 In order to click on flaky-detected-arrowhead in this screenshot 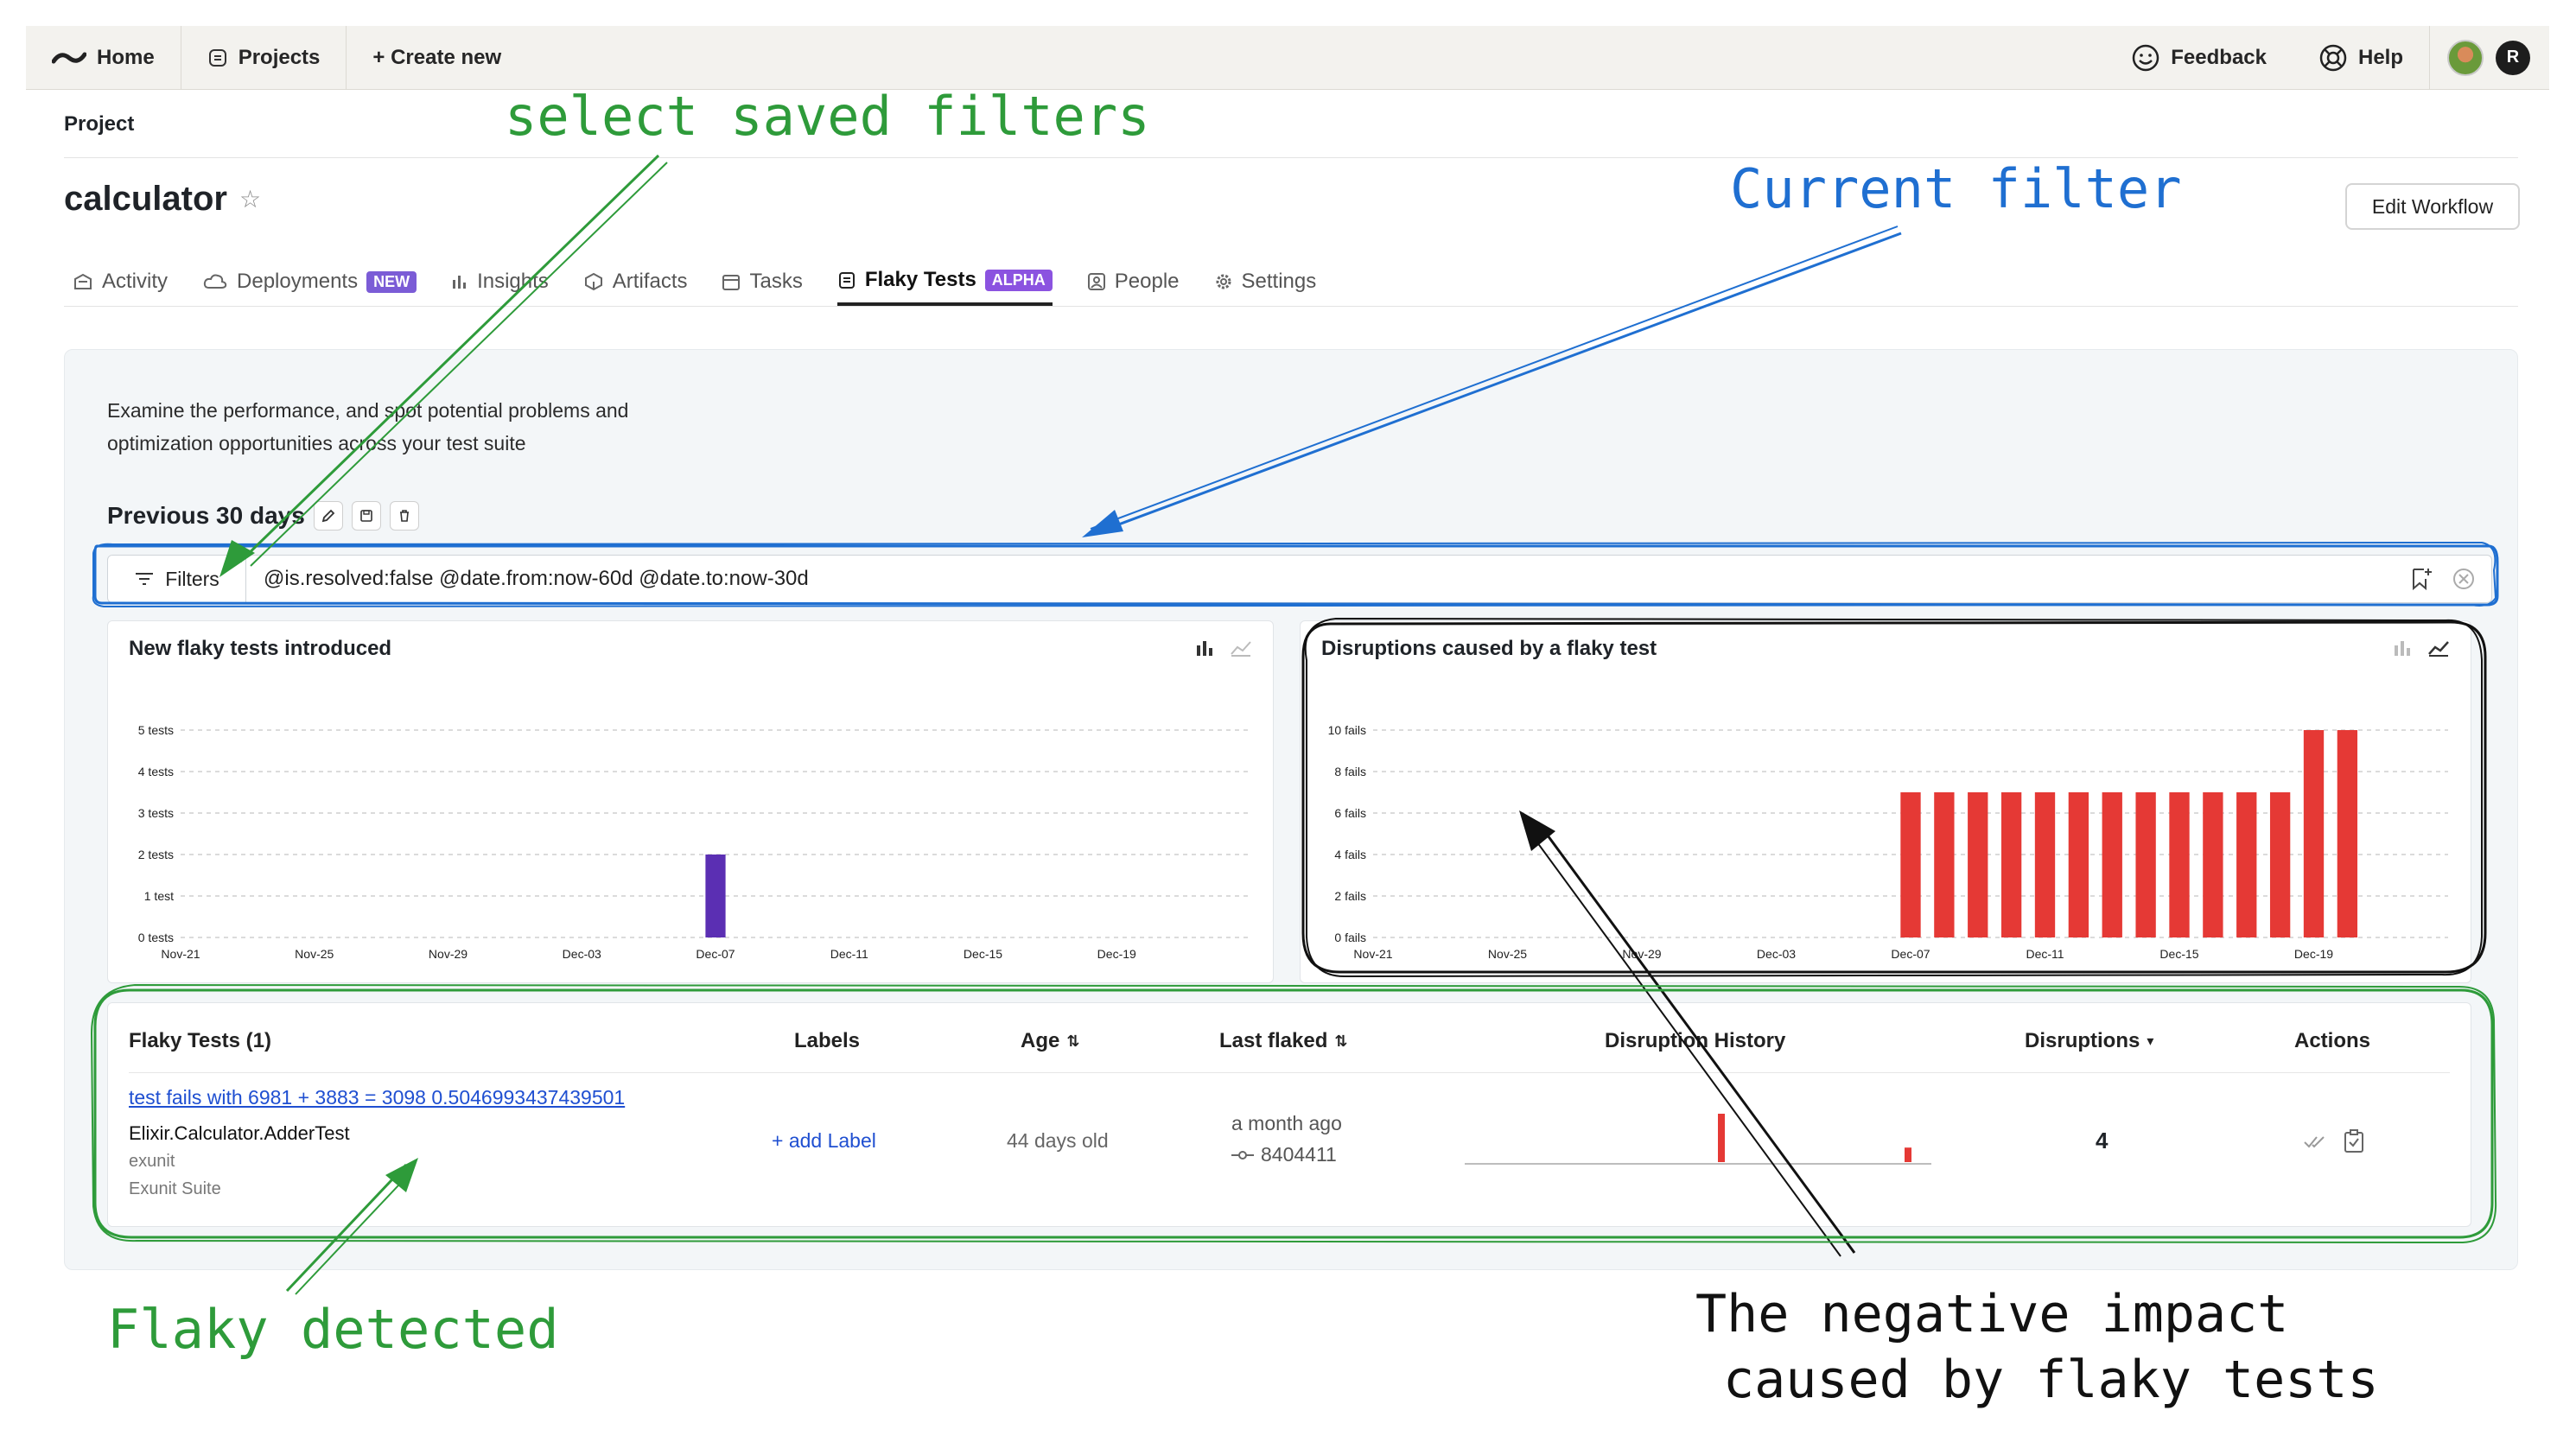, I will do `click(401, 1175)`.